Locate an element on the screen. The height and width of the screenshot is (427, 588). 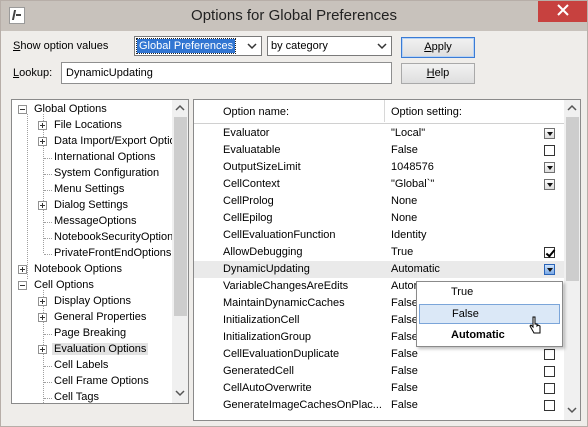
table-header: Option name: Option setting: is located at coordinates (379, 112).